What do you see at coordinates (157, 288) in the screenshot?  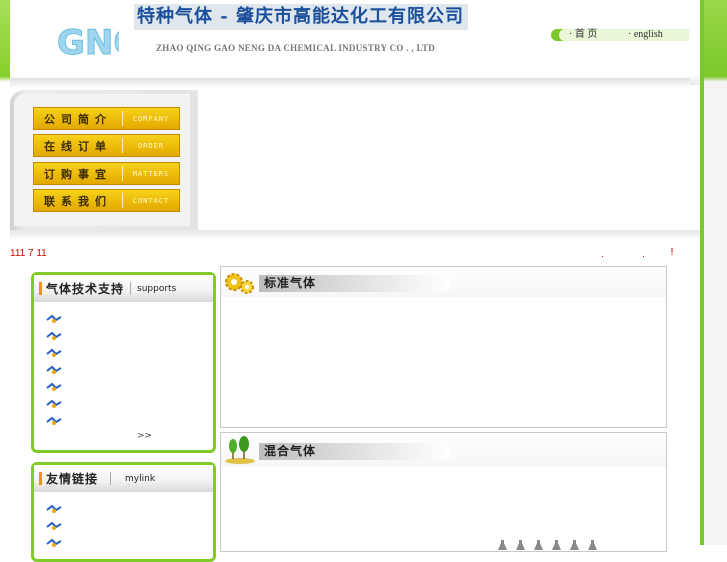 I see `support-box-subtitle: supports` at bounding box center [157, 288].